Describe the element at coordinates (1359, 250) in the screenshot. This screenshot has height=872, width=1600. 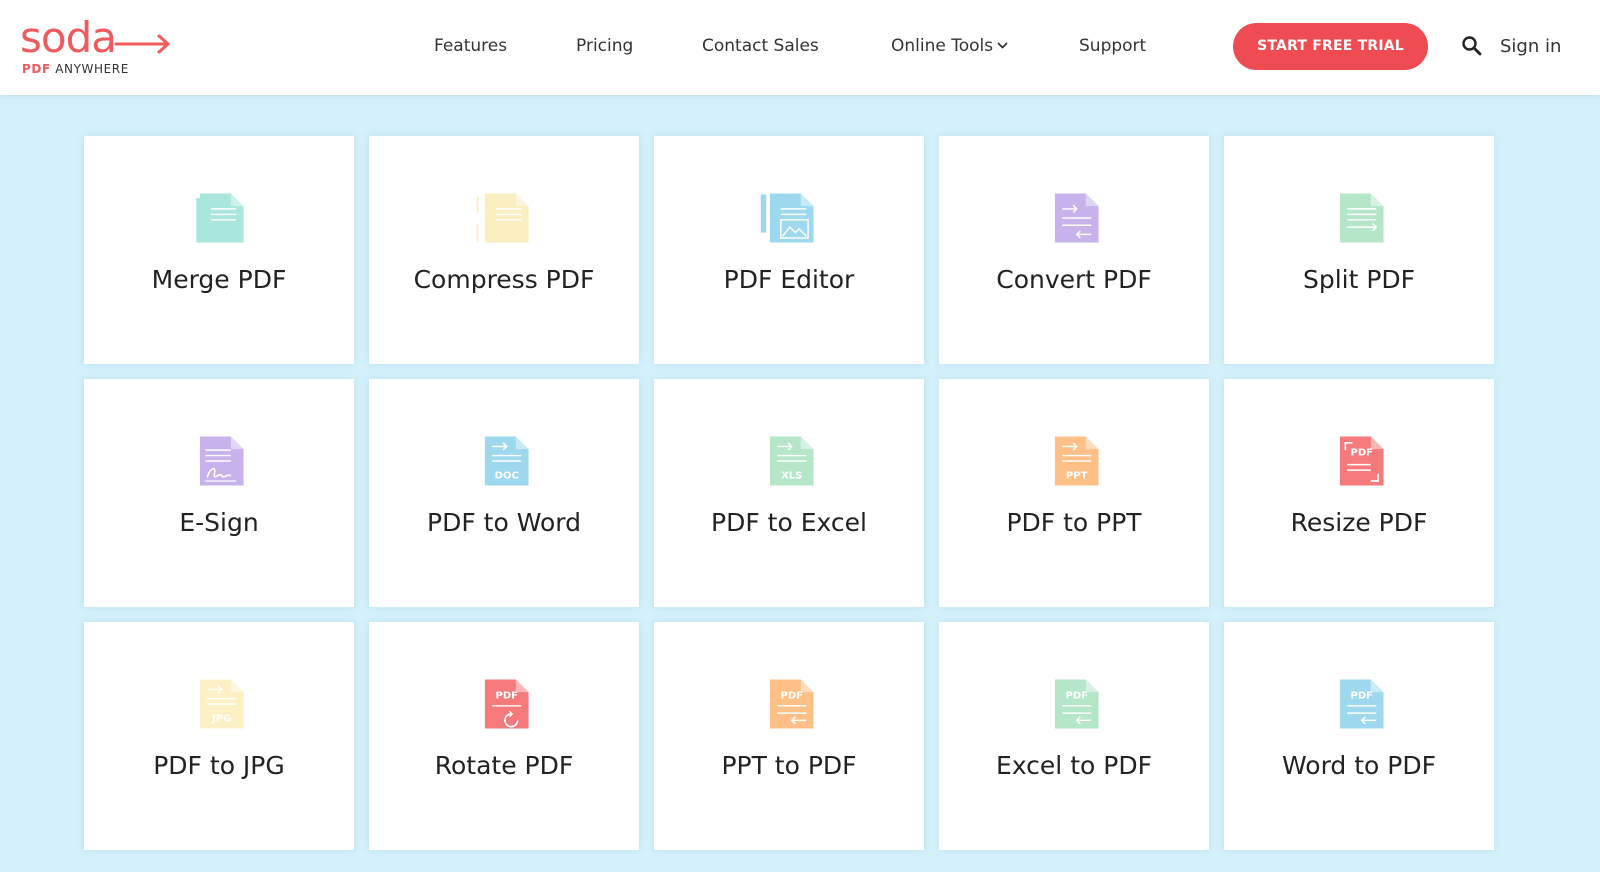
I see `tool-card-split: Split PDF` at that location.